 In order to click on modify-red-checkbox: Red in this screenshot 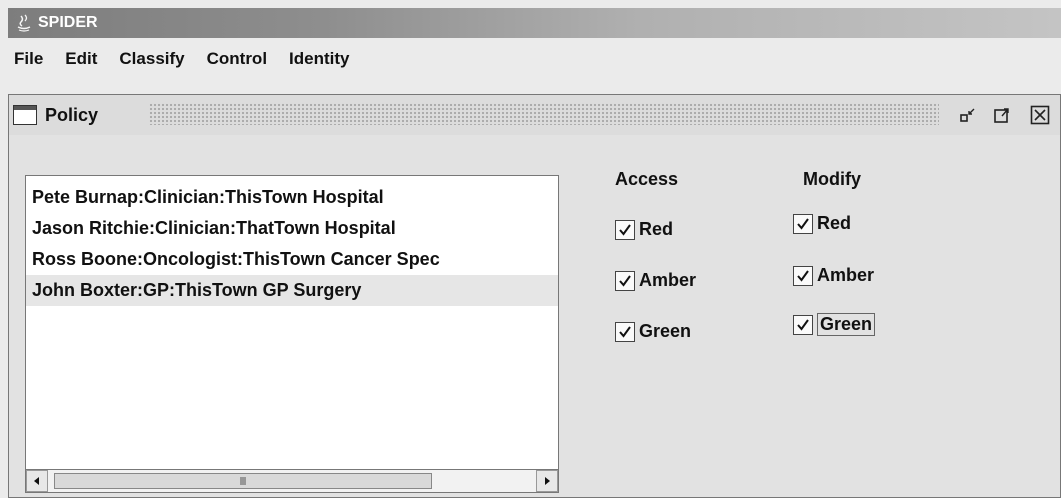, I will do `click(822, 223)`.